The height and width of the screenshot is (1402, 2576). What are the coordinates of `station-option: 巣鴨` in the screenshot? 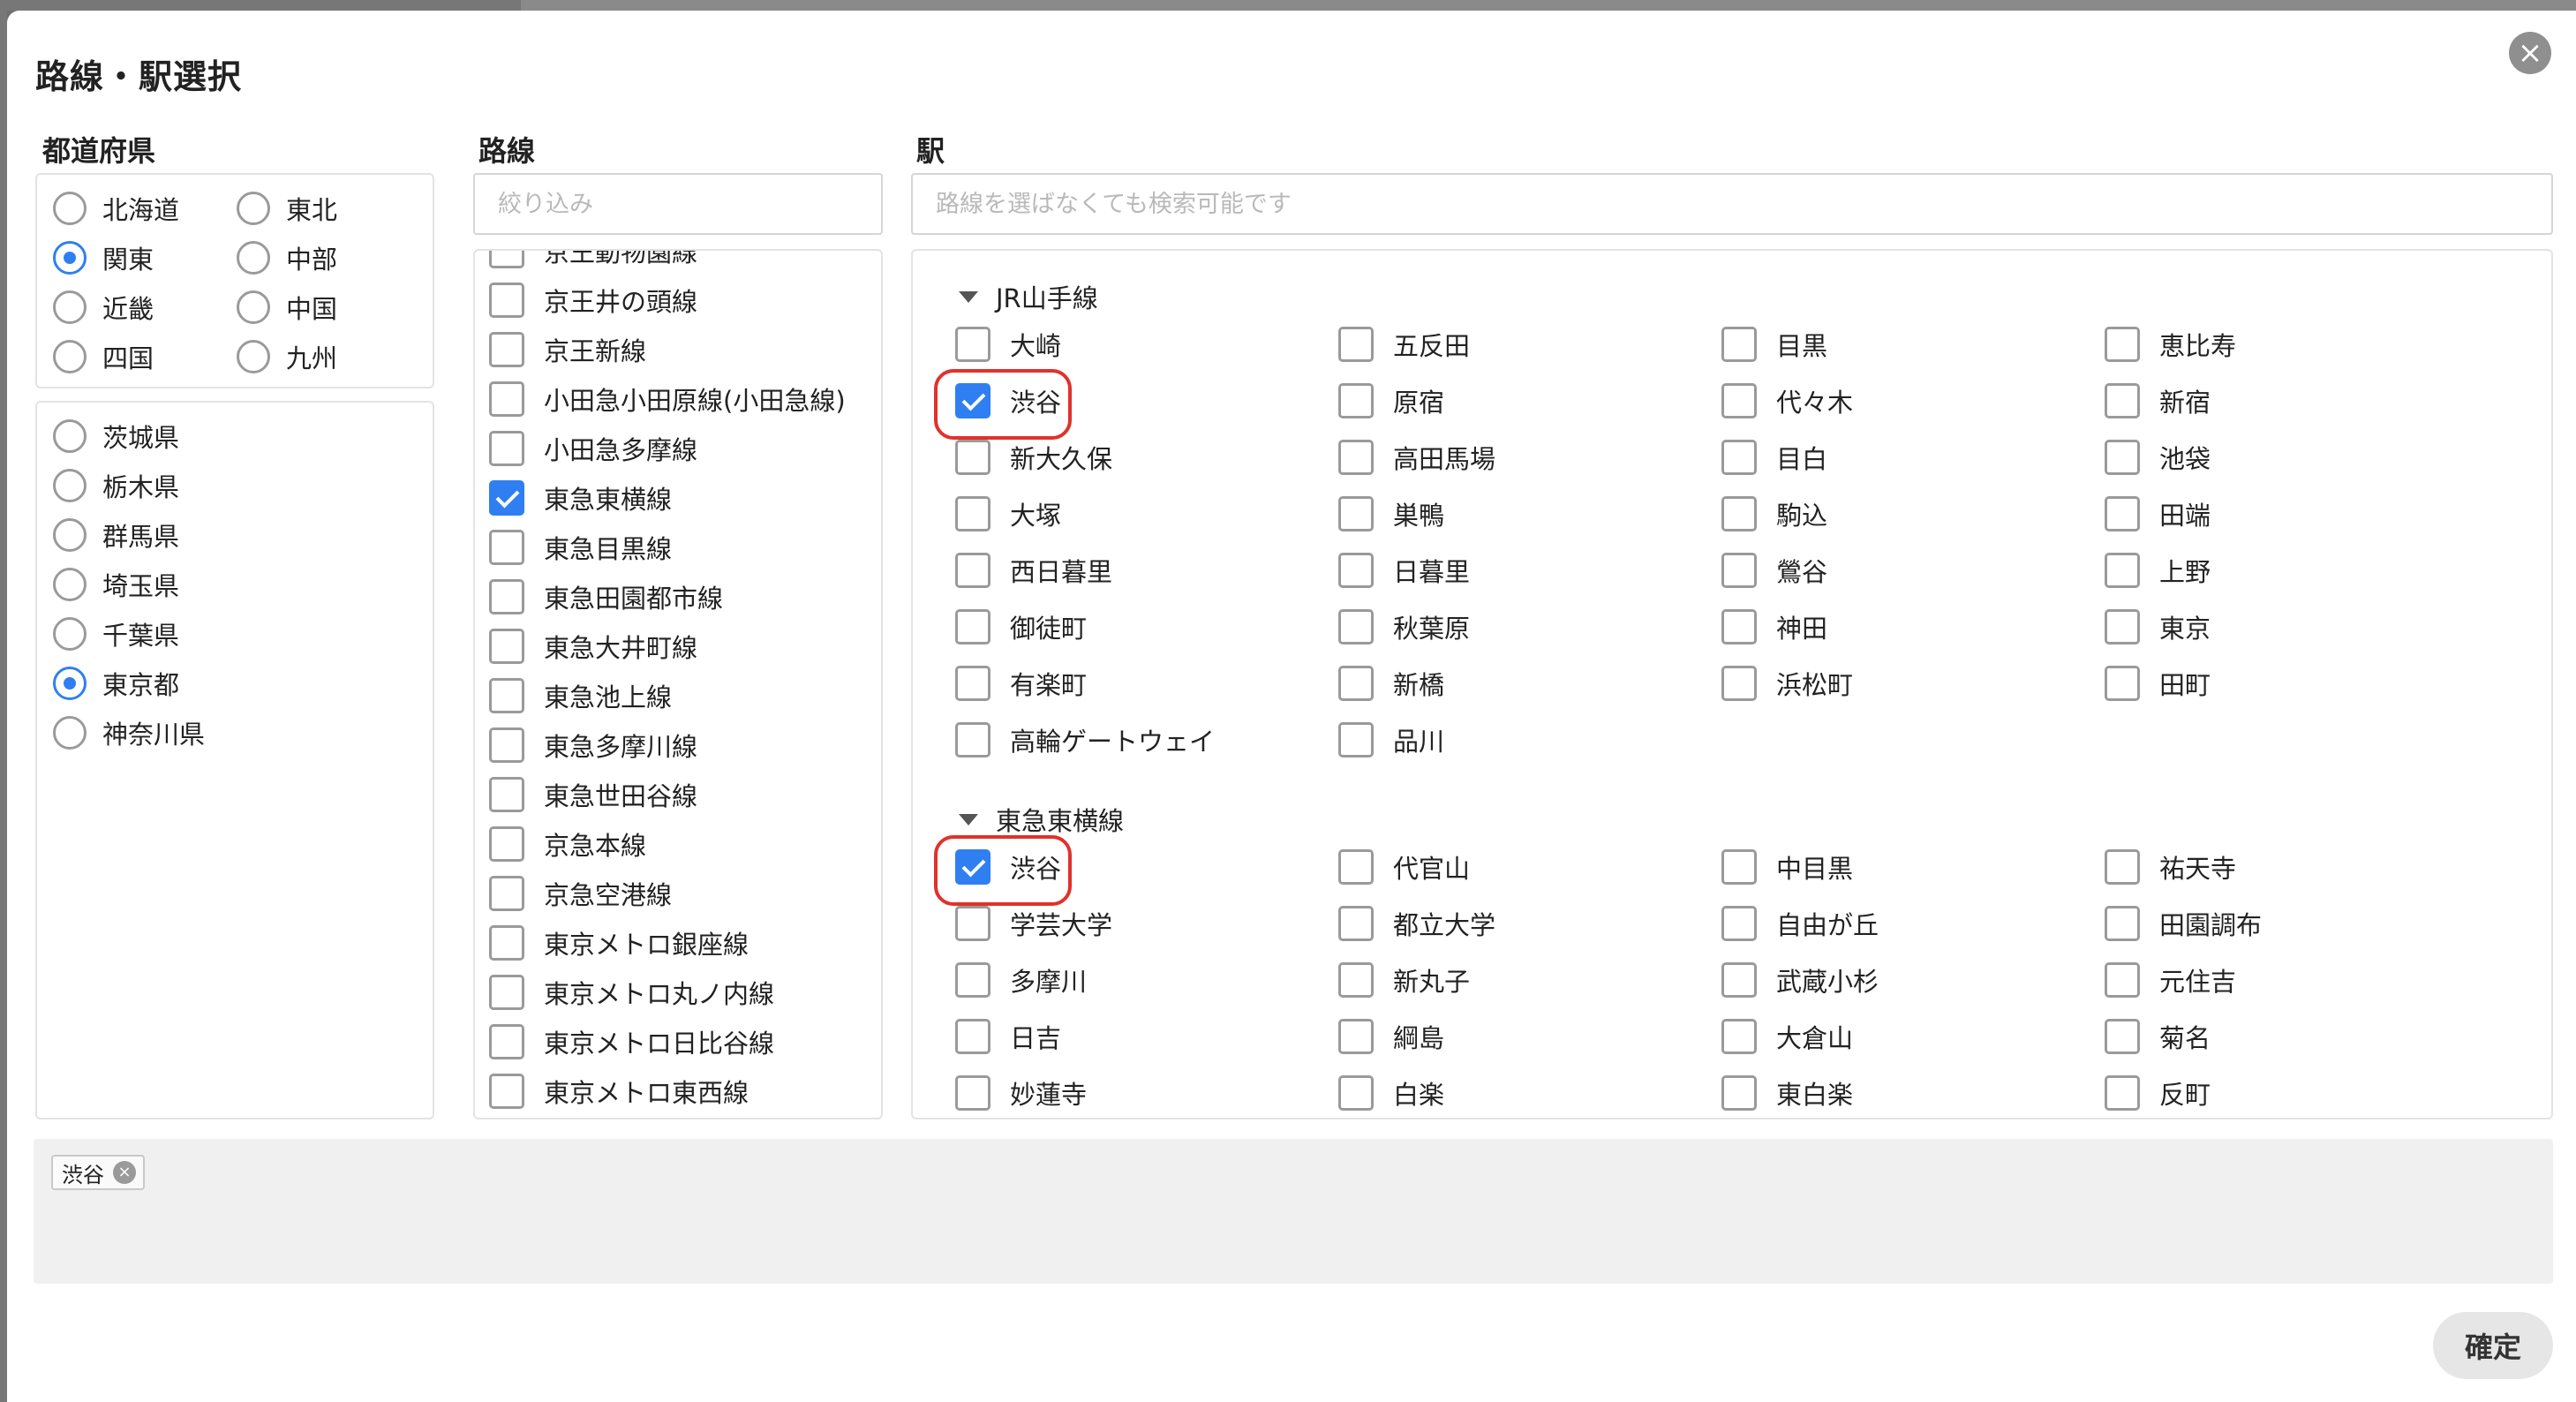 It's located at (1391, 514).